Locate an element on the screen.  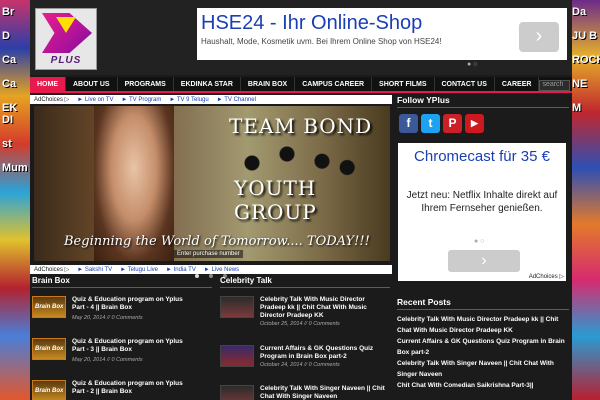
slide-title: TEAM BOND is located at coordinates (301, 126).